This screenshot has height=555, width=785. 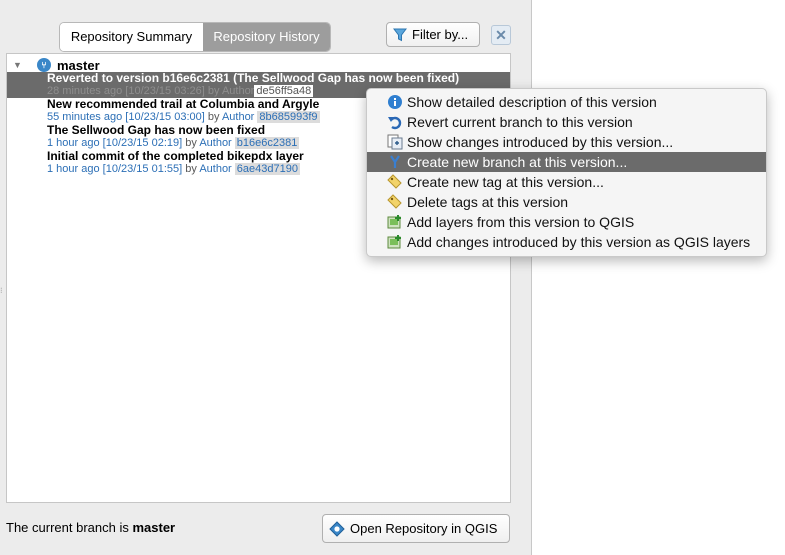 I want to click on open-repository-button: Open Repository in QGIS, so click(x=416, y=528).